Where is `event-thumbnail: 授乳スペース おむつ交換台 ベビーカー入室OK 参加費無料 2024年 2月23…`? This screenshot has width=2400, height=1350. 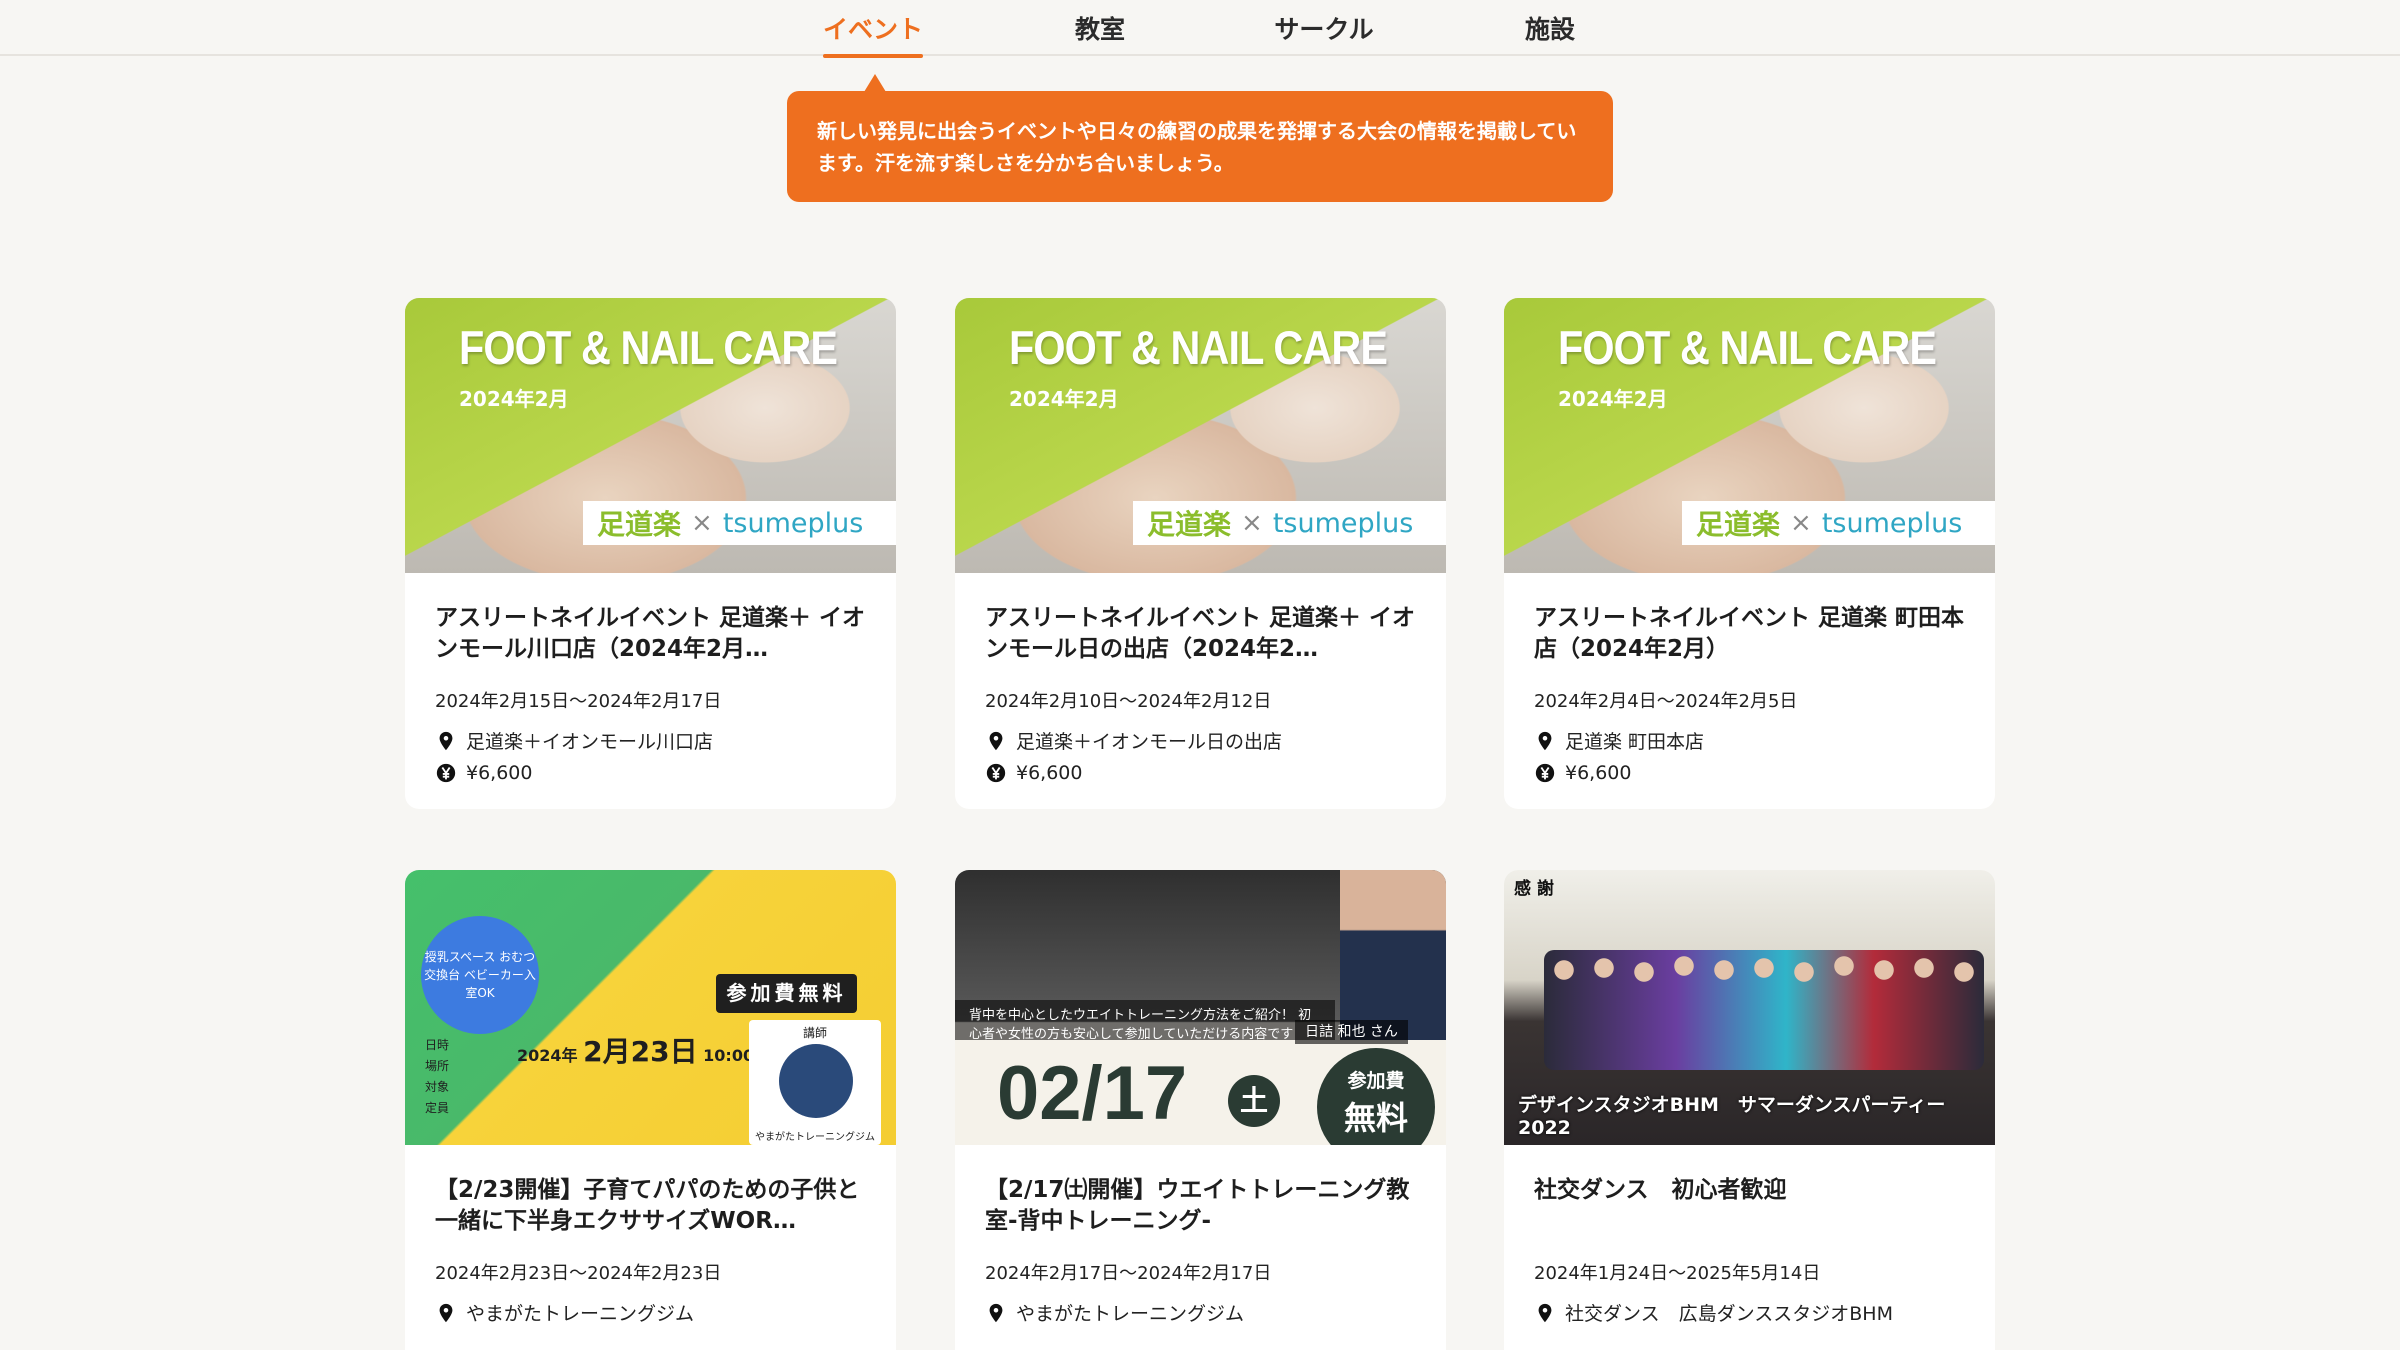
event-thumbnail: 授乳スペース おむつ交換台 ベビーカー入室OK 参加費無料 2024年 2月23… is located at coordinates (650, 1007).